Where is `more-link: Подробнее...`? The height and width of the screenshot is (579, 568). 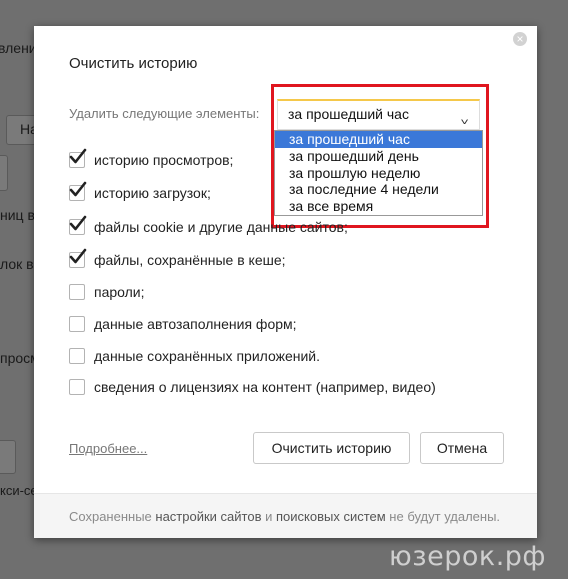 more-link: Подробнее... is located at coordinates (108, 448).